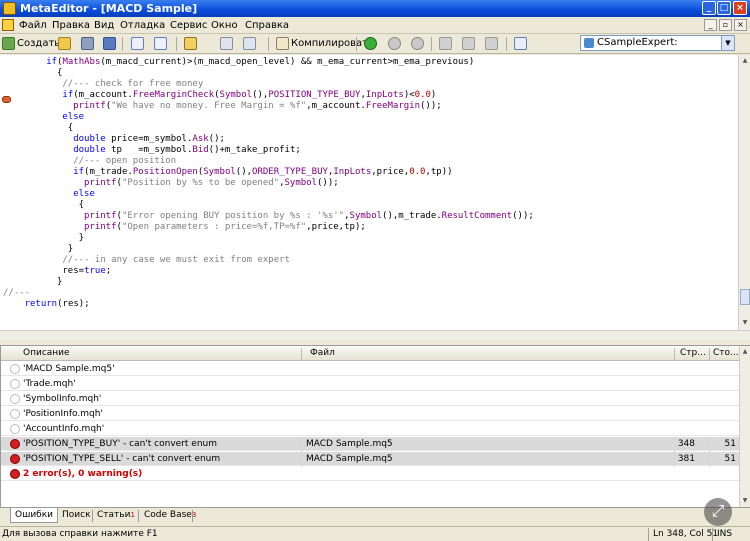 The width and height of the screenshot is (750, 541). Describe the element at coordinates (64, 43) in the screenshot. I see `open-folder-icon` at that location.